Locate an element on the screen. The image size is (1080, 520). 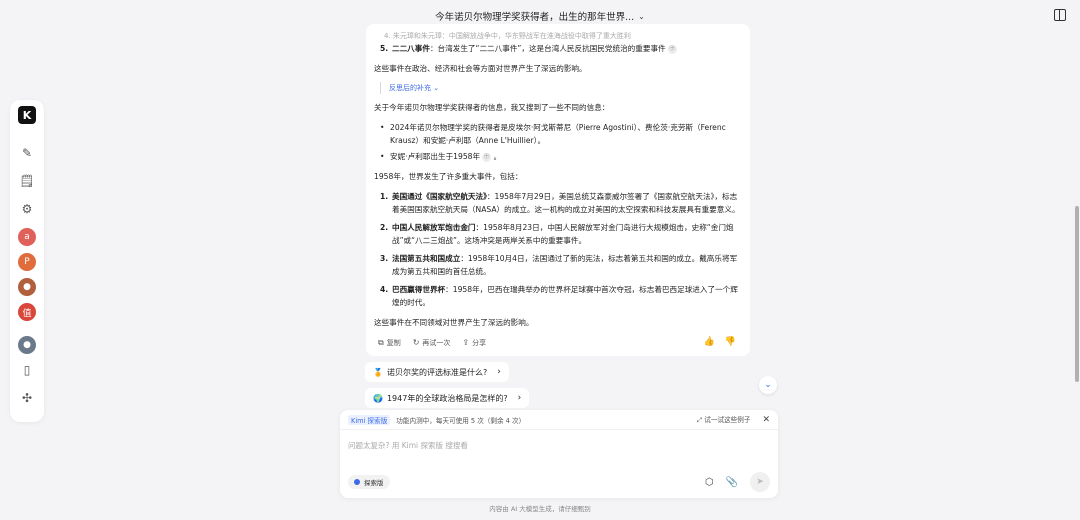
kimi-logo: K is located at coordinates (27, 115).